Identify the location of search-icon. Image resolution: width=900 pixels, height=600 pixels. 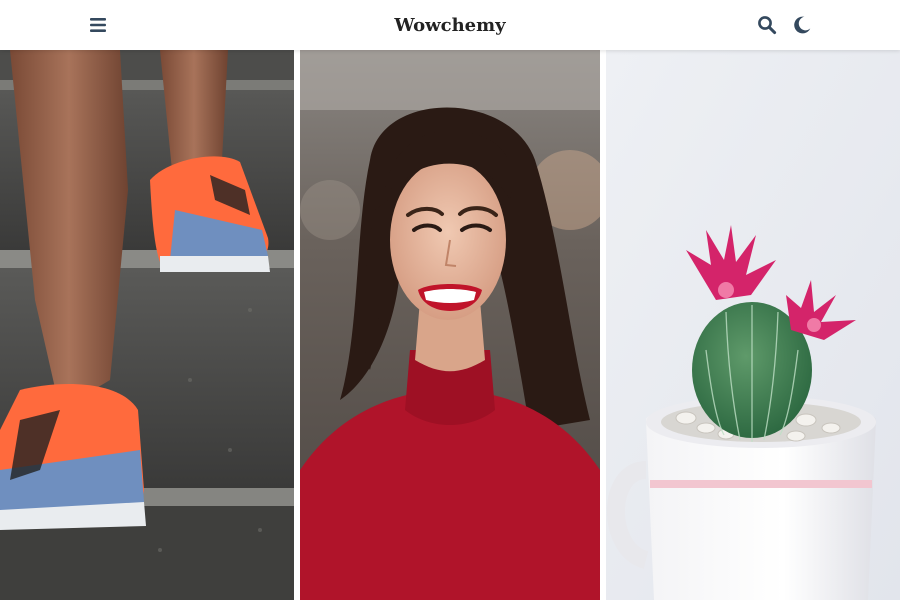
(767, 25).